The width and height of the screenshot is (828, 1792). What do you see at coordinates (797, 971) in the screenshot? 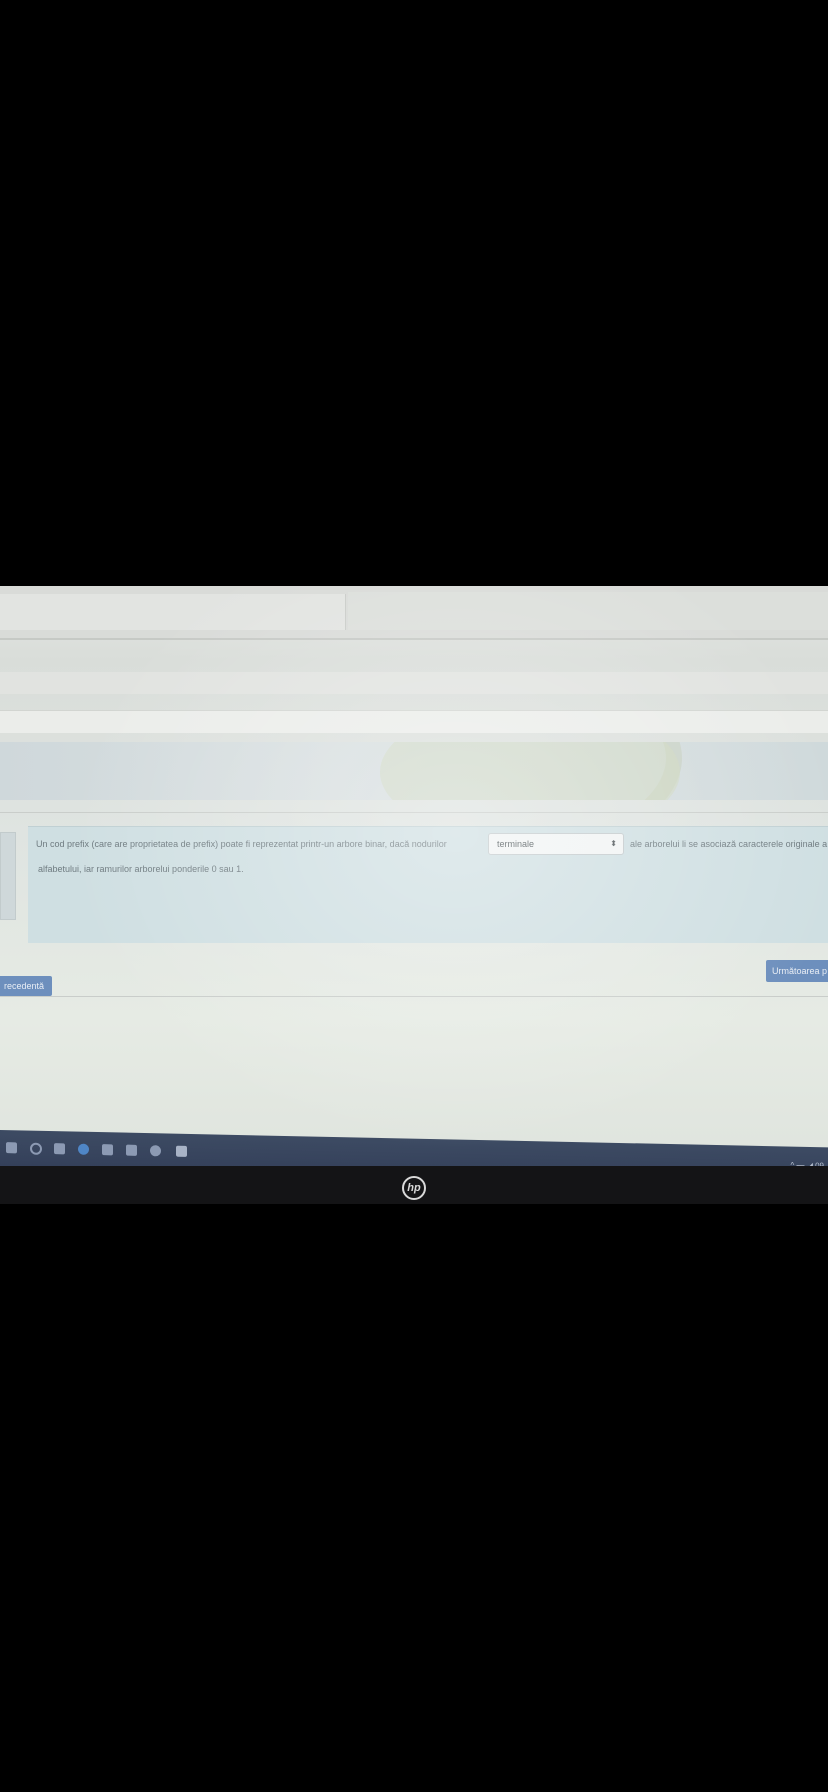
I see `next-page-button: Următoarea p` at bounding box center [797, 971].